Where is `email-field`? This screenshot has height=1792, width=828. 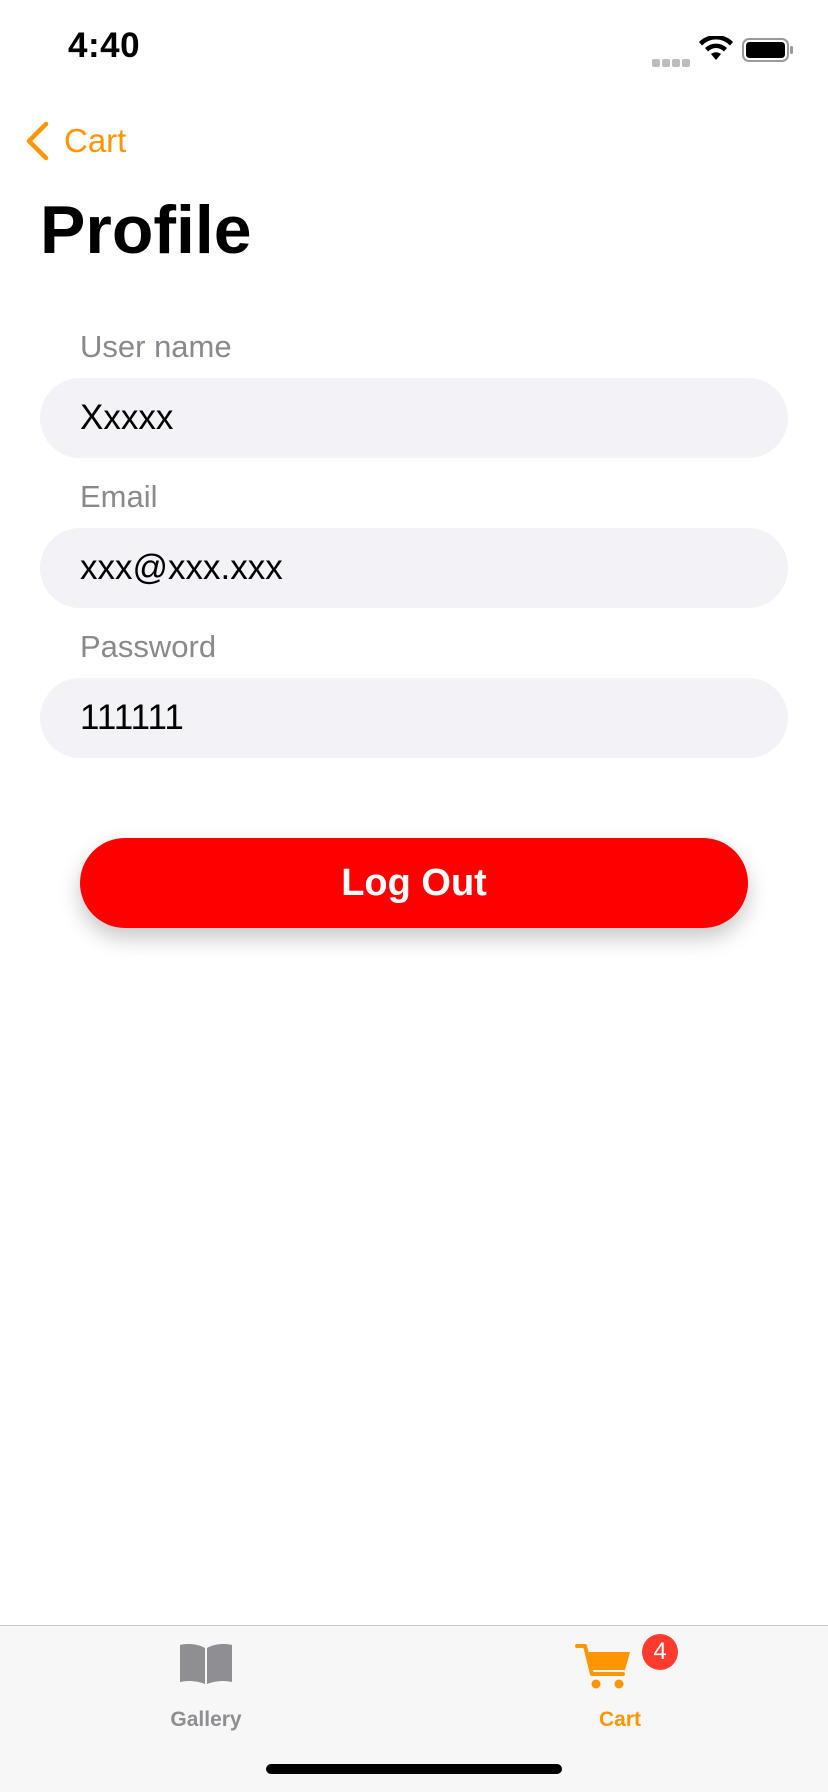
email-field is located at coordinates (414, 568).